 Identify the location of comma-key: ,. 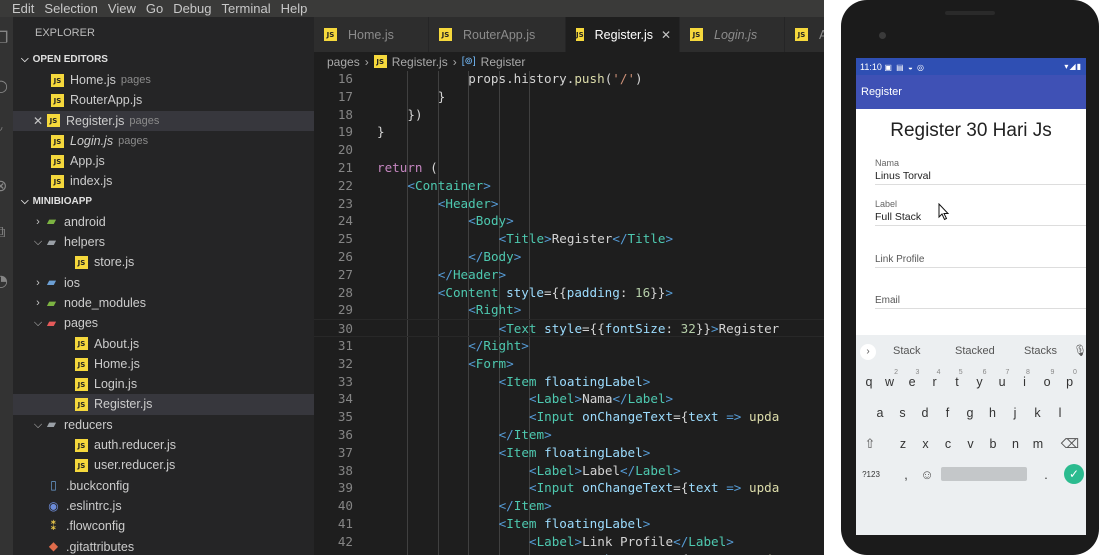
(906, 475).